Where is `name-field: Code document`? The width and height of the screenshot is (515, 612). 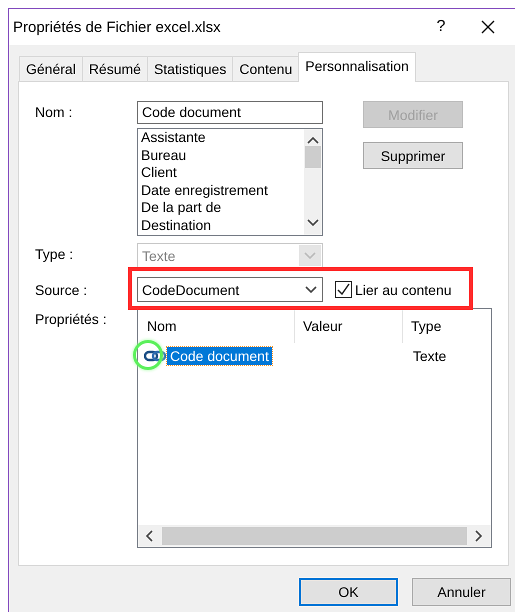 name-field: Code document is located at coordinates (230, 112).